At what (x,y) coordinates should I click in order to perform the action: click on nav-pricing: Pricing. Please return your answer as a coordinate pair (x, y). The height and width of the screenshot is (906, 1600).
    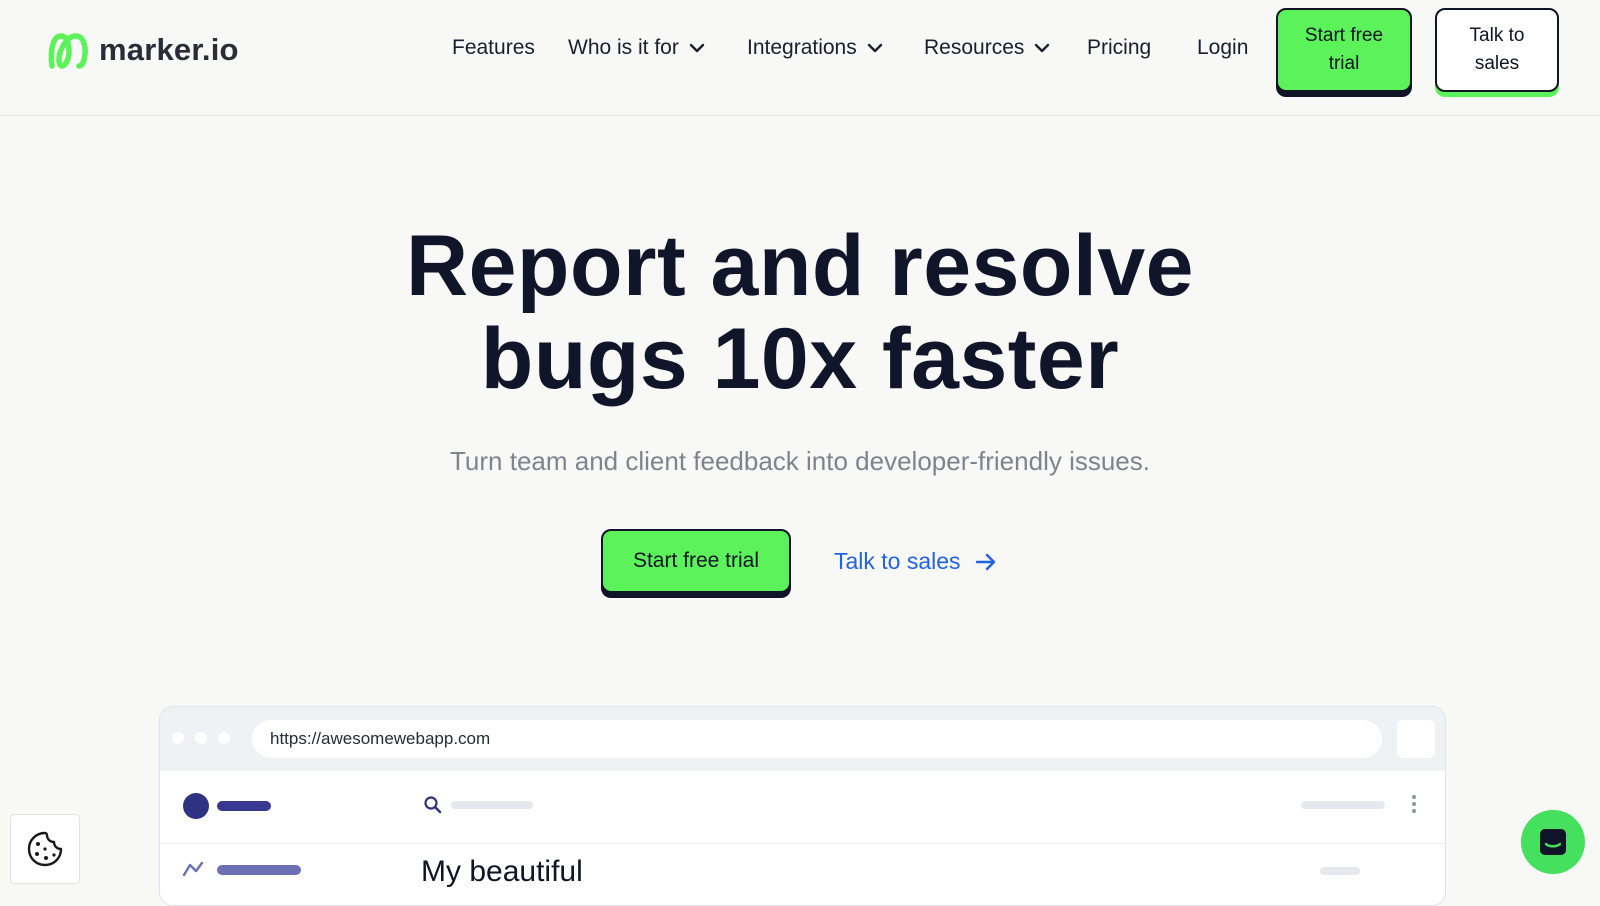
    Looking at the image, I should click on (1119, 48).